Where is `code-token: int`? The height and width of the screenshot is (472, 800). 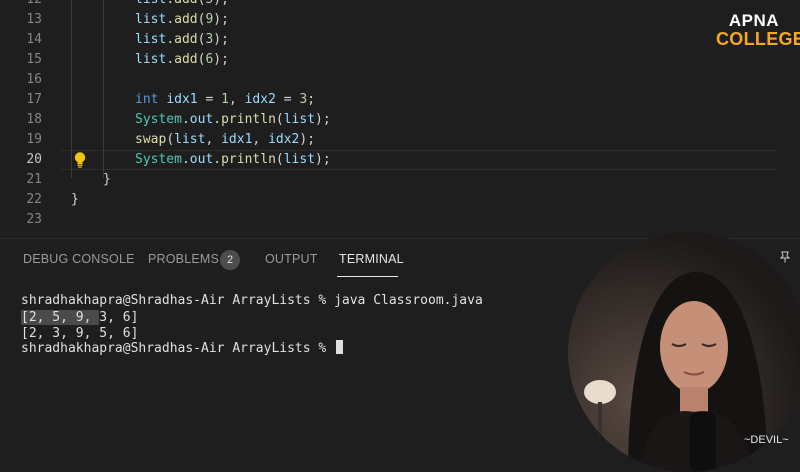
code-token: int is located at coordinates (151, 99).